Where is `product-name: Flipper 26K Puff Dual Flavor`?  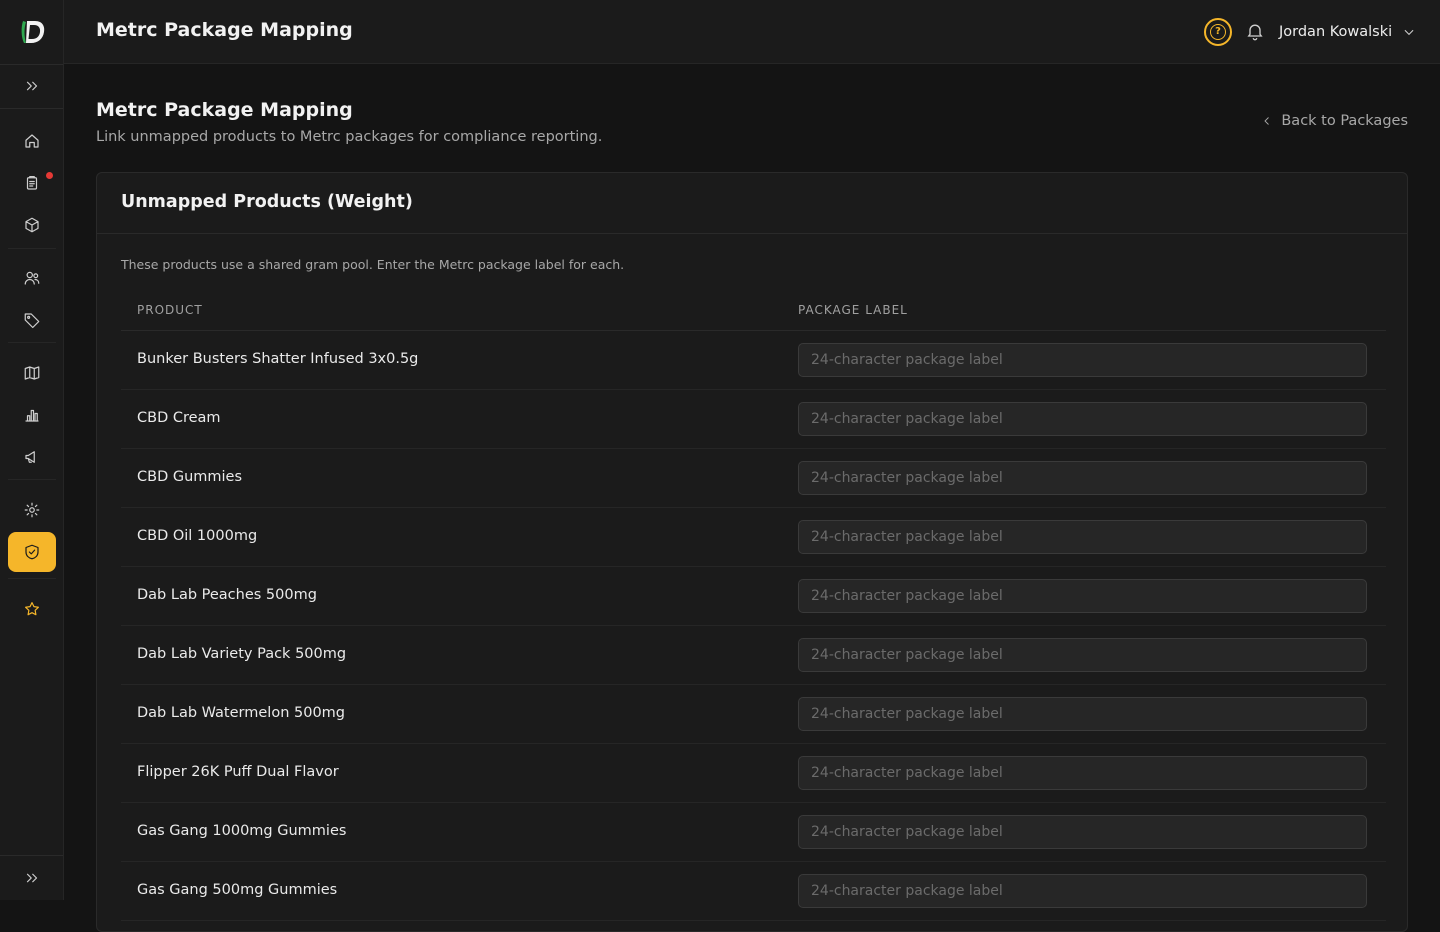 product-name: Flipper 26K Puff Dual Flavor is located at coordinates (238, 772).